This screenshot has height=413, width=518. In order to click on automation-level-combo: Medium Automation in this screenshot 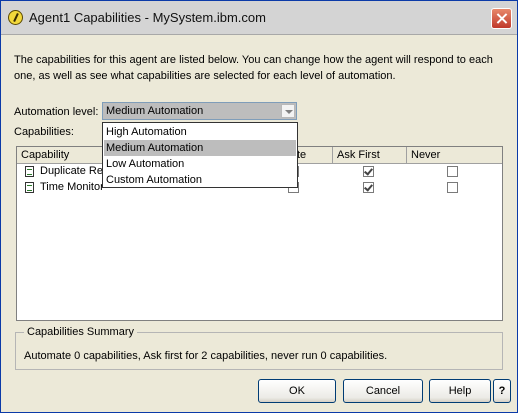, I will do `click(199, 111)`.